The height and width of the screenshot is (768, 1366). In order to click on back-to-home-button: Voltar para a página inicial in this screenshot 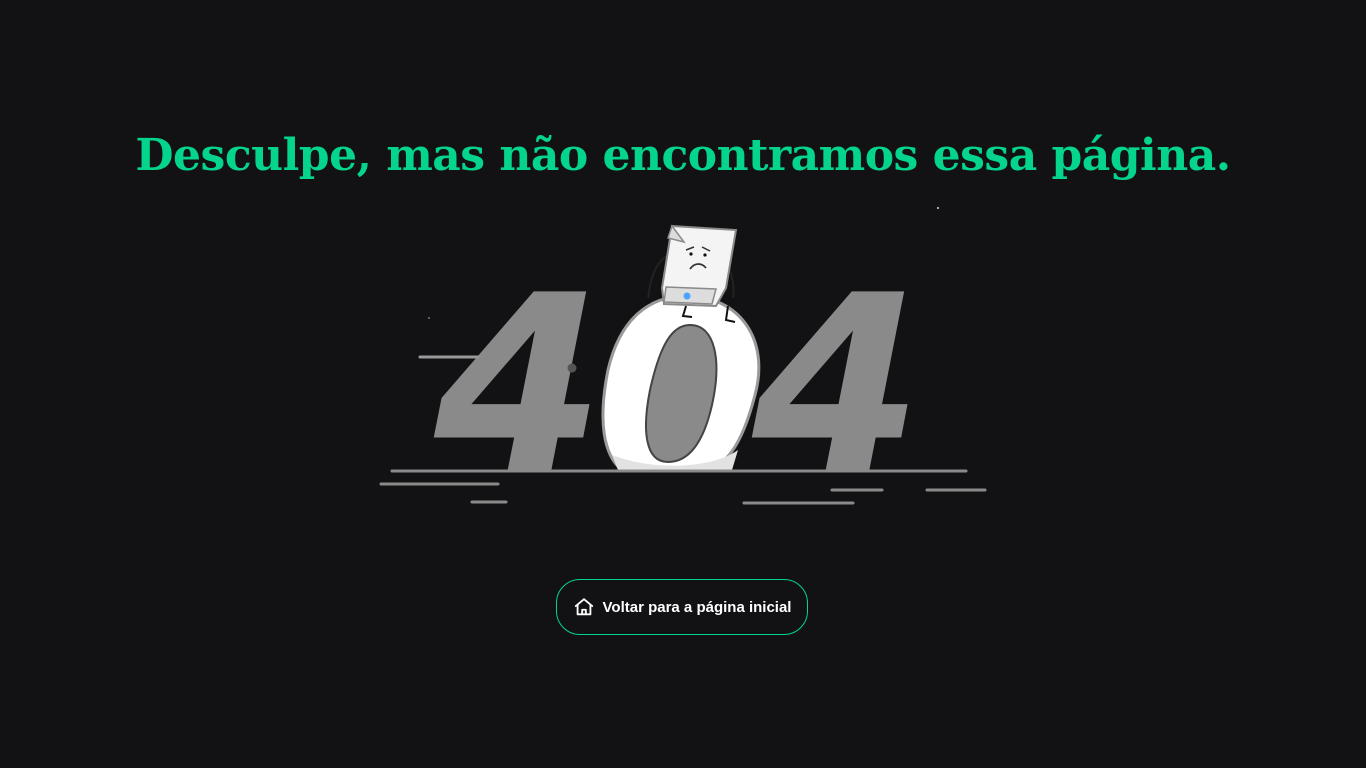, I will do `click(682, 607)`.